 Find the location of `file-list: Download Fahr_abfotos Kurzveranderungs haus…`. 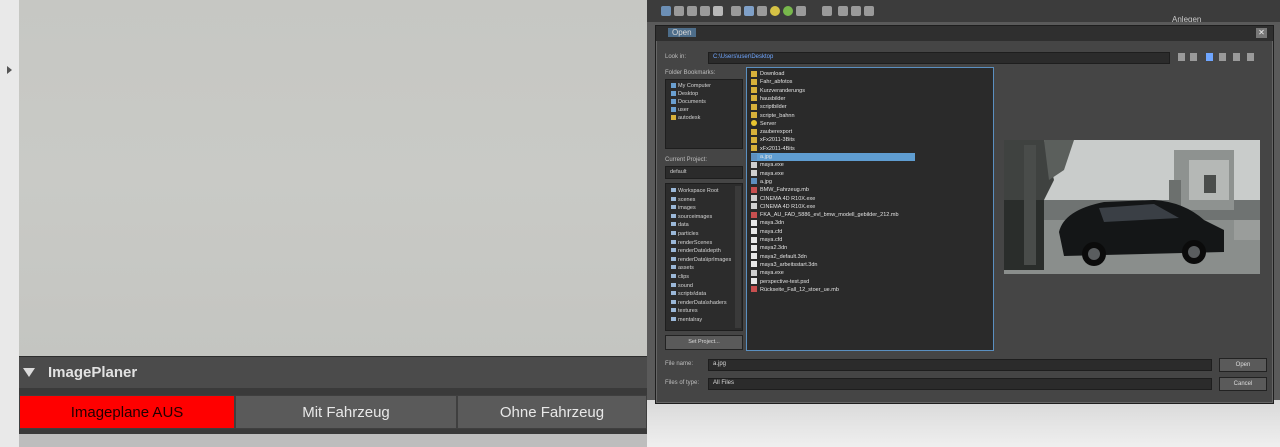

file-list: Download Fahr_abfotos Kurzveranderungs haus… is located at coordinates (870, 209).